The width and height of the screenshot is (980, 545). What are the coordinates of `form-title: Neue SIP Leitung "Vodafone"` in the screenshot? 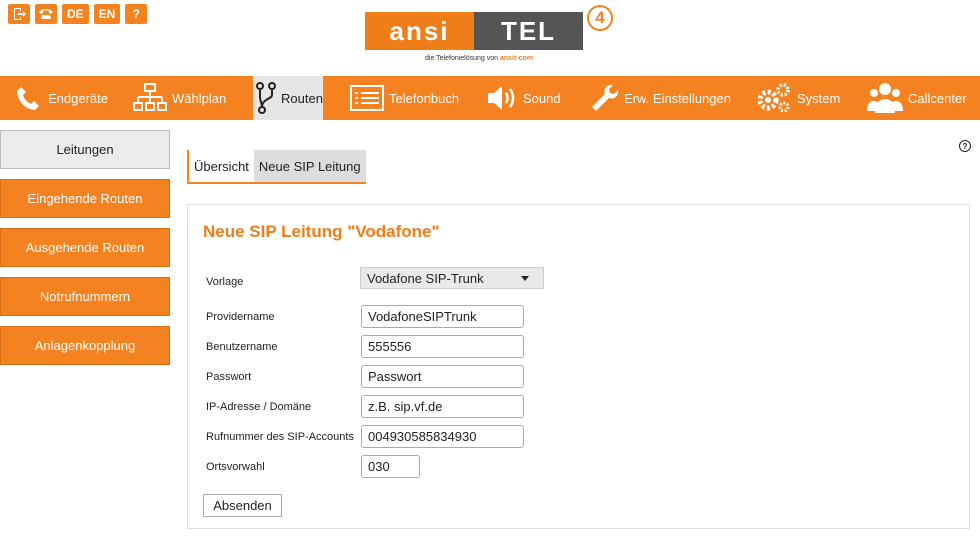 It's located at (321, 231).